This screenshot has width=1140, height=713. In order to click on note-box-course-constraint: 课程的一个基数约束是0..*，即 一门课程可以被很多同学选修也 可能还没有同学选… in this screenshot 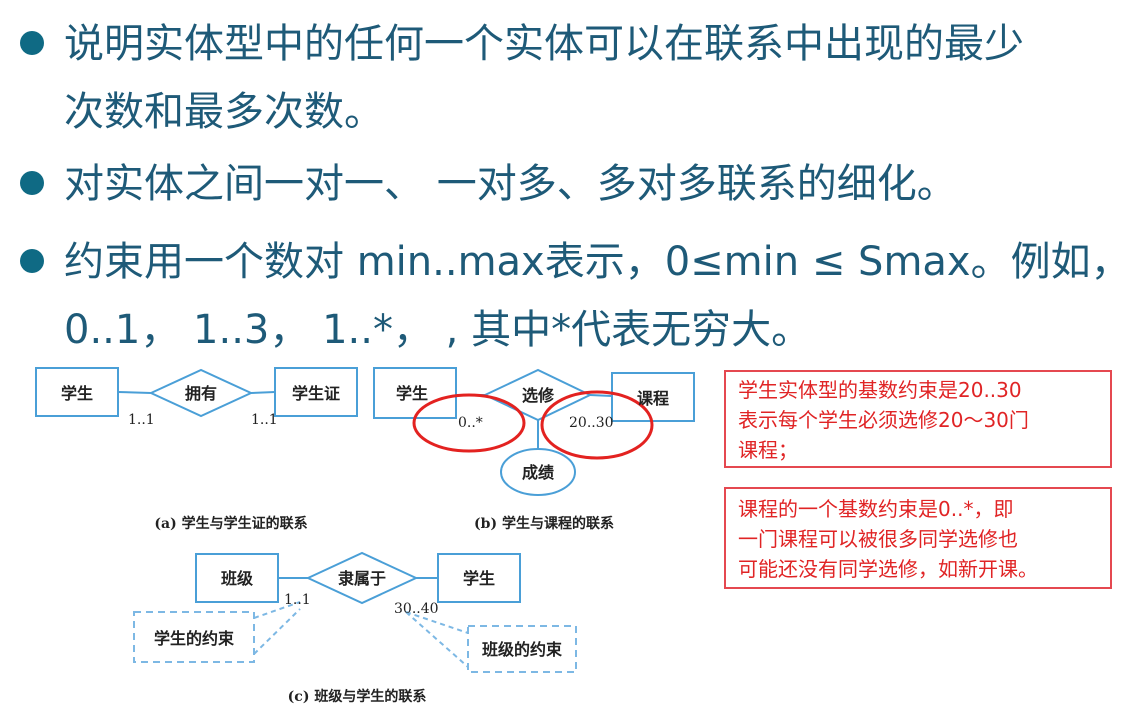, I will do `click(918, 538)`.